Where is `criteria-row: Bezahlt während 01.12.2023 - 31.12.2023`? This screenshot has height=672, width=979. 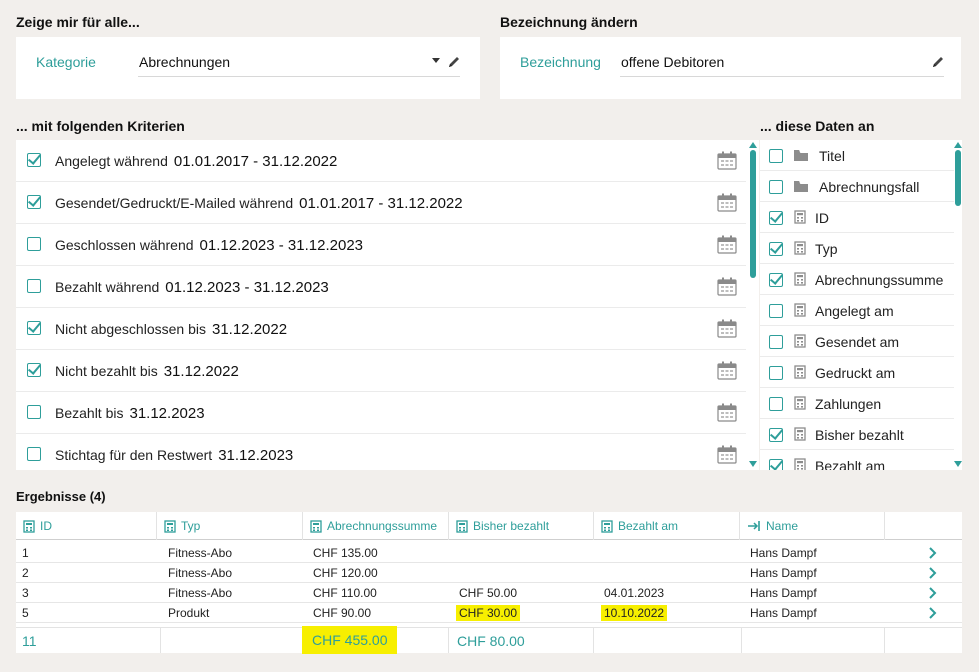 criteria-row: Bezahlt während 01.12.2023 - 31.12.2023 is located at coordinates (381, 287).